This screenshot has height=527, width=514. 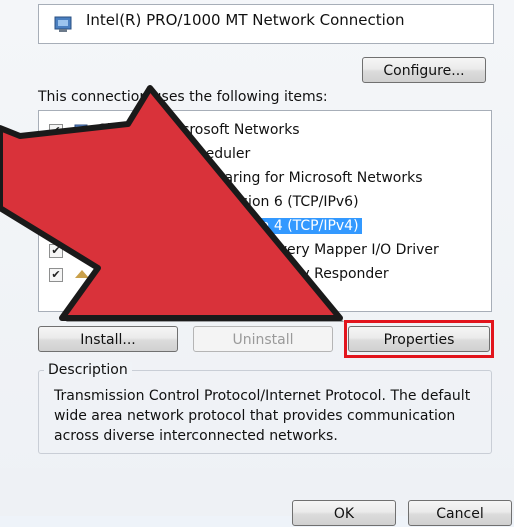 What do you see at coordinates (228, 202) in the screenshot?
I see `item-label: Internet Protocol Version 6 (TCP/IPv6)` at bounding box center [228, 202].